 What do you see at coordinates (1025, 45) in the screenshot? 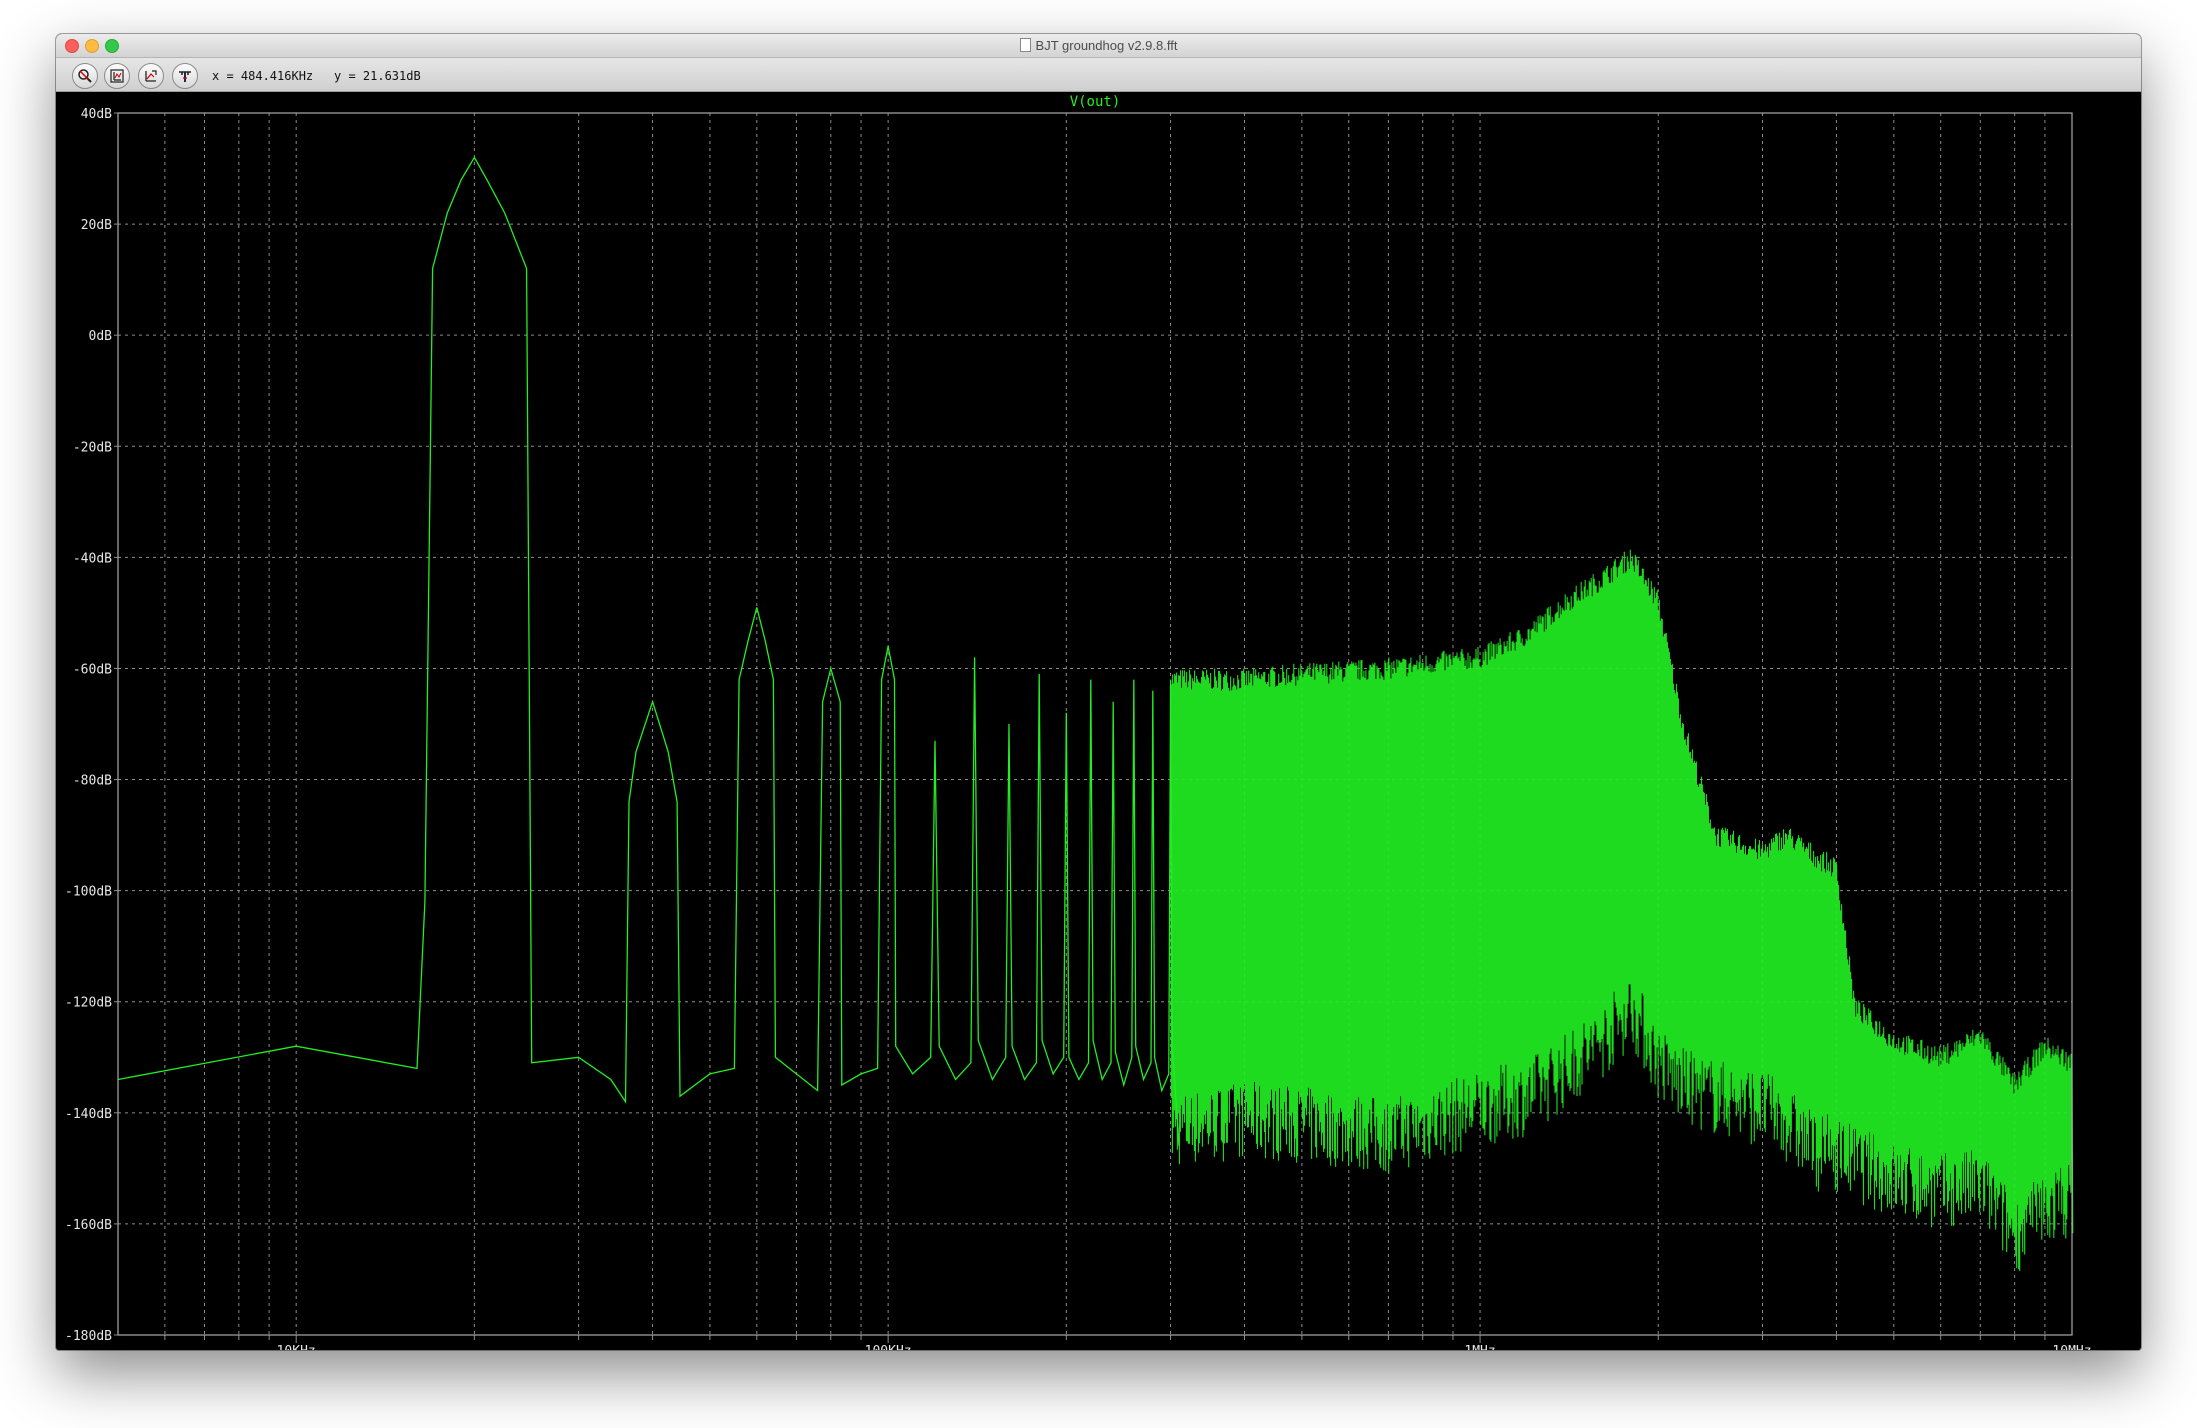
I see `document-icon` at bounding box center [1025, 45].